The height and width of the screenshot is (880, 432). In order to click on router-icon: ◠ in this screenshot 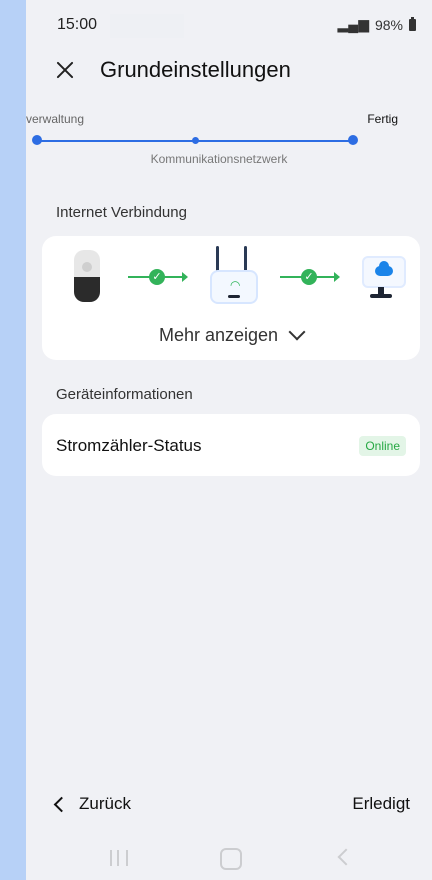, I will do `click(232, 275)`.